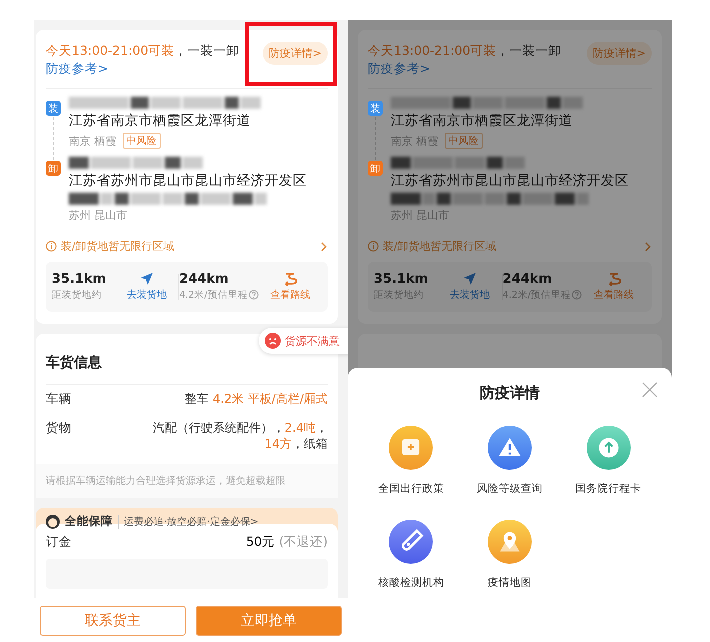 Image resolution: width=710 pixels, height=642 pixels. Describe the element at coordinates (59, 542) in the screenshot. I see `deposit-label: 订金` at that location.